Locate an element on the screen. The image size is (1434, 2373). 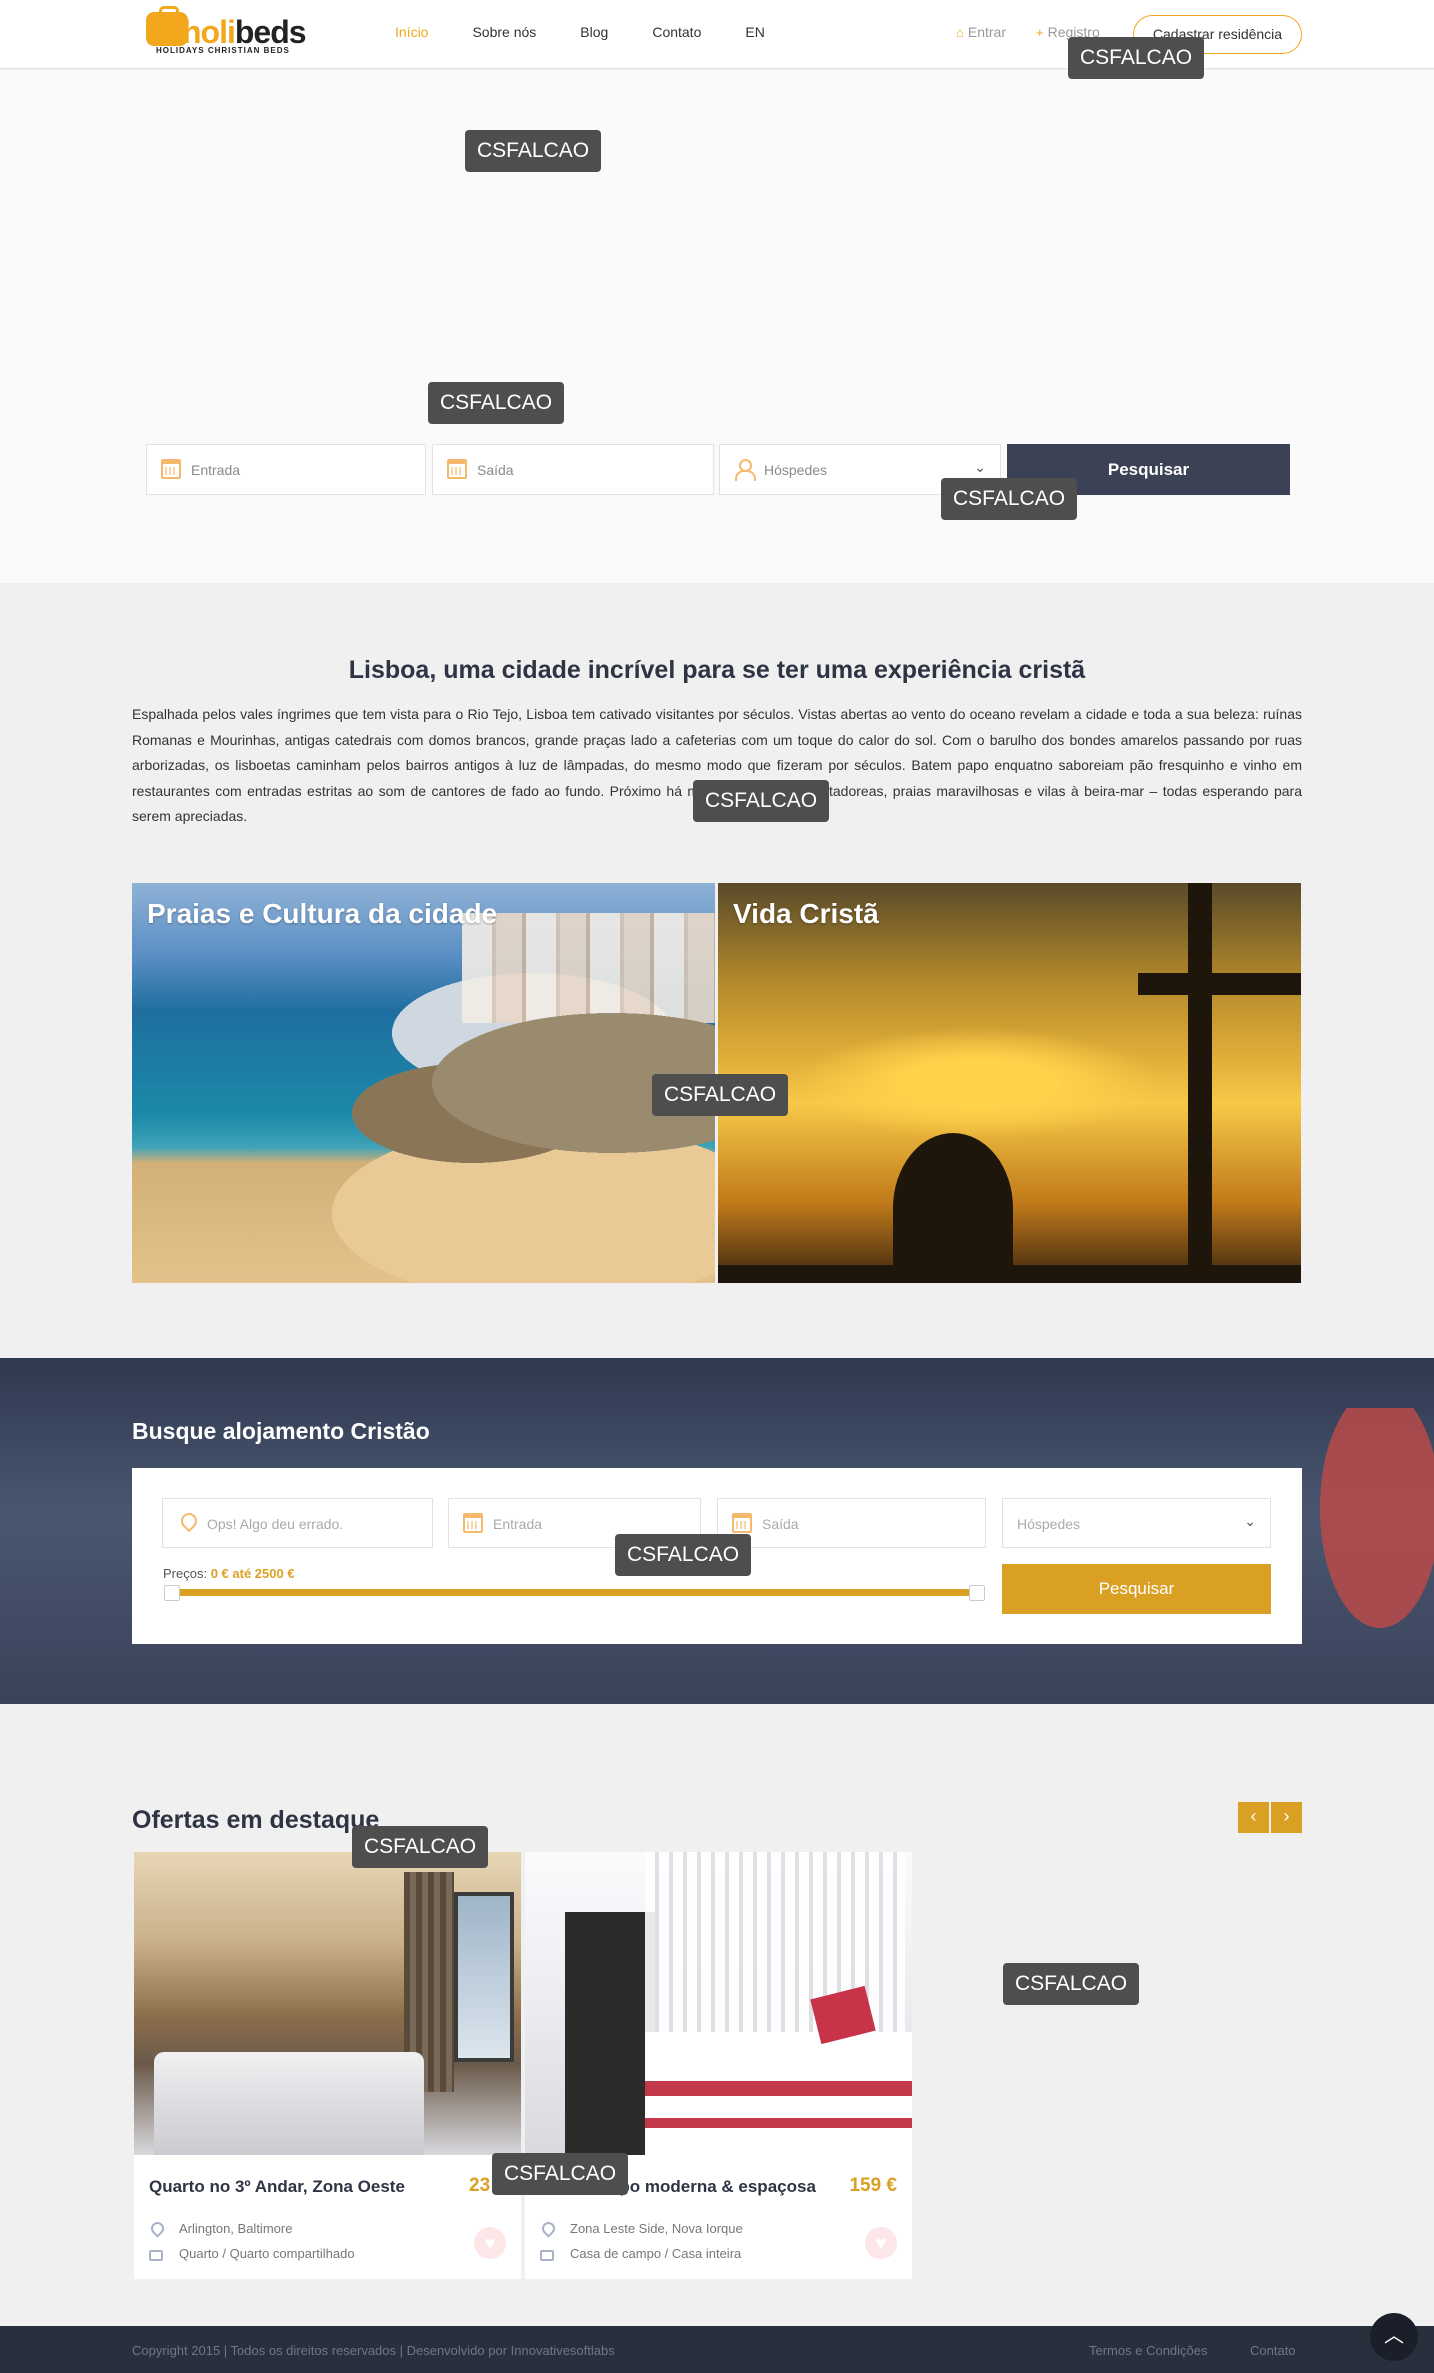
offer-name: Quarto no 3º Andar, Zona Oeste is located at coordinates (277, 2186).